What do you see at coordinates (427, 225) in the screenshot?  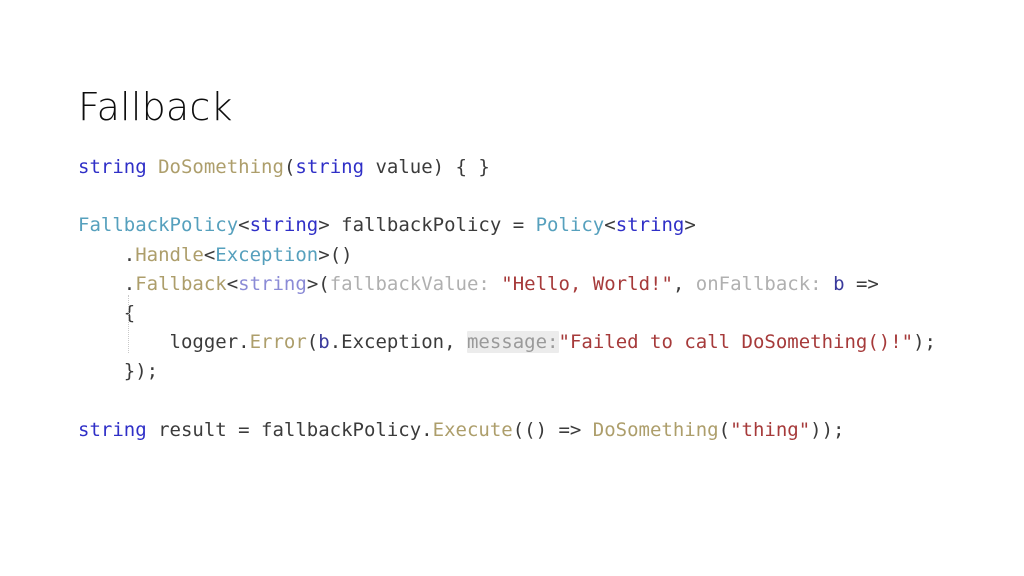 I see `code-token-plain: > fallbackPolicy =` at bounding box center [427, 225].